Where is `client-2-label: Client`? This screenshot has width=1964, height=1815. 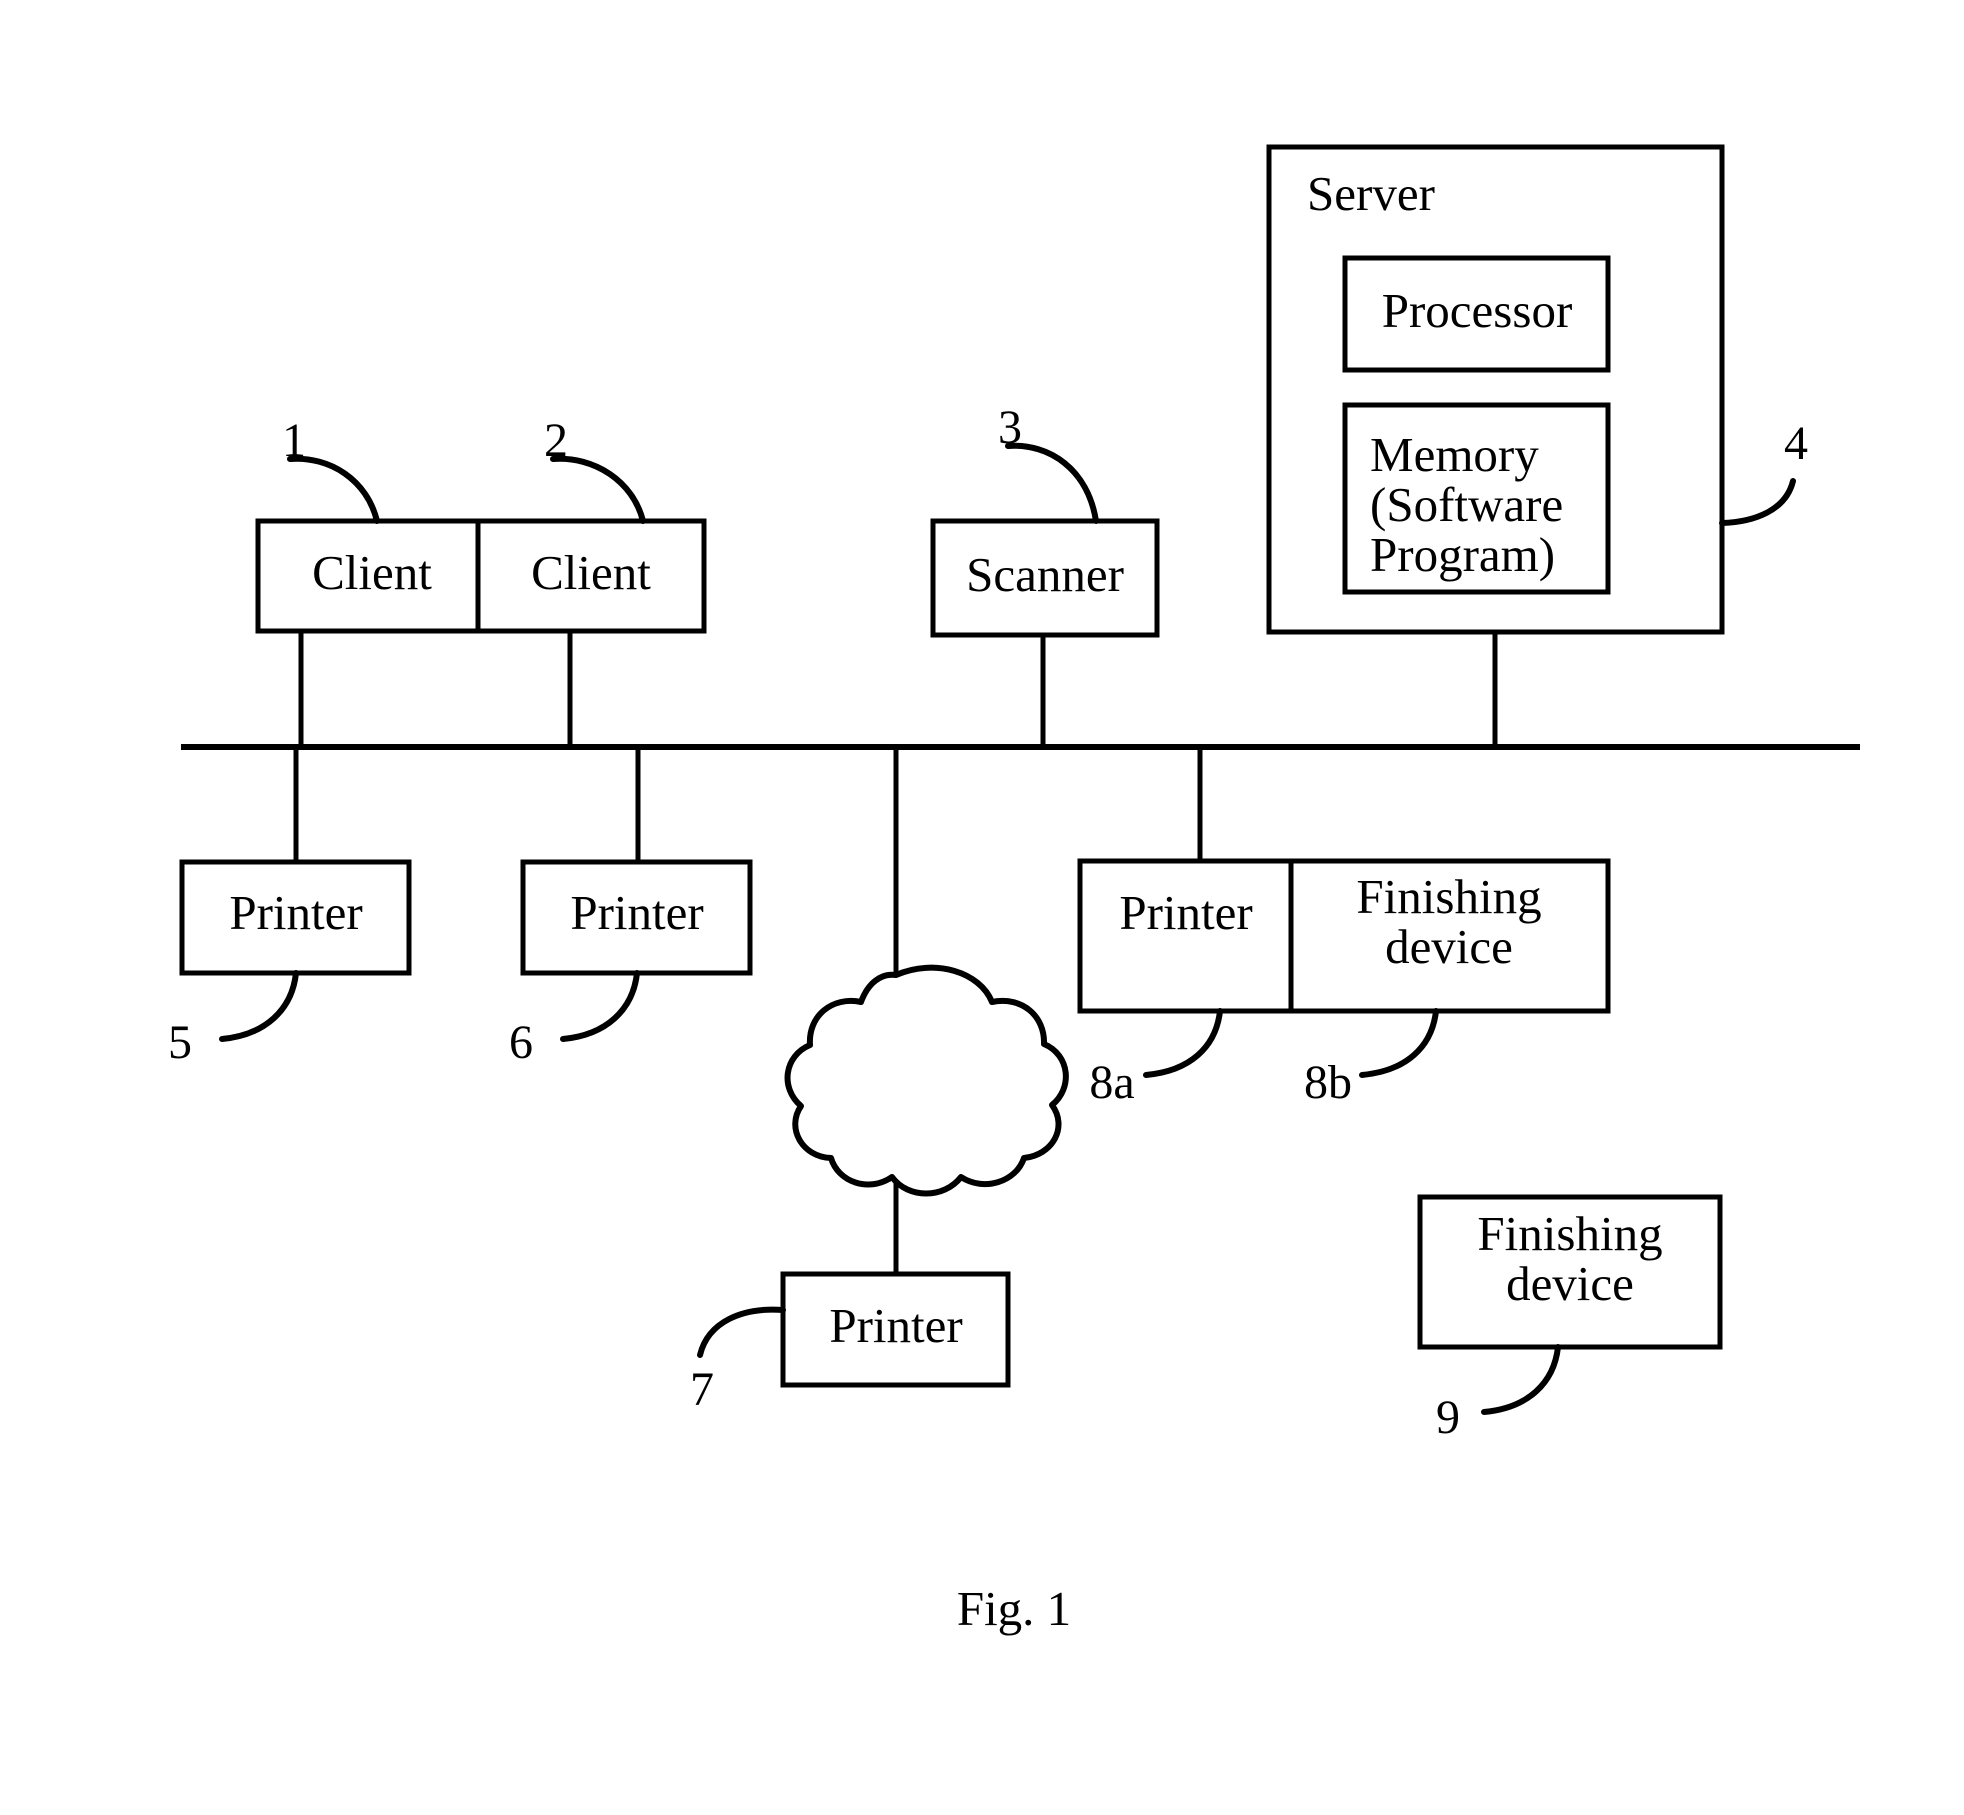 client-2-label: Client is located at coordinates (591, 572).